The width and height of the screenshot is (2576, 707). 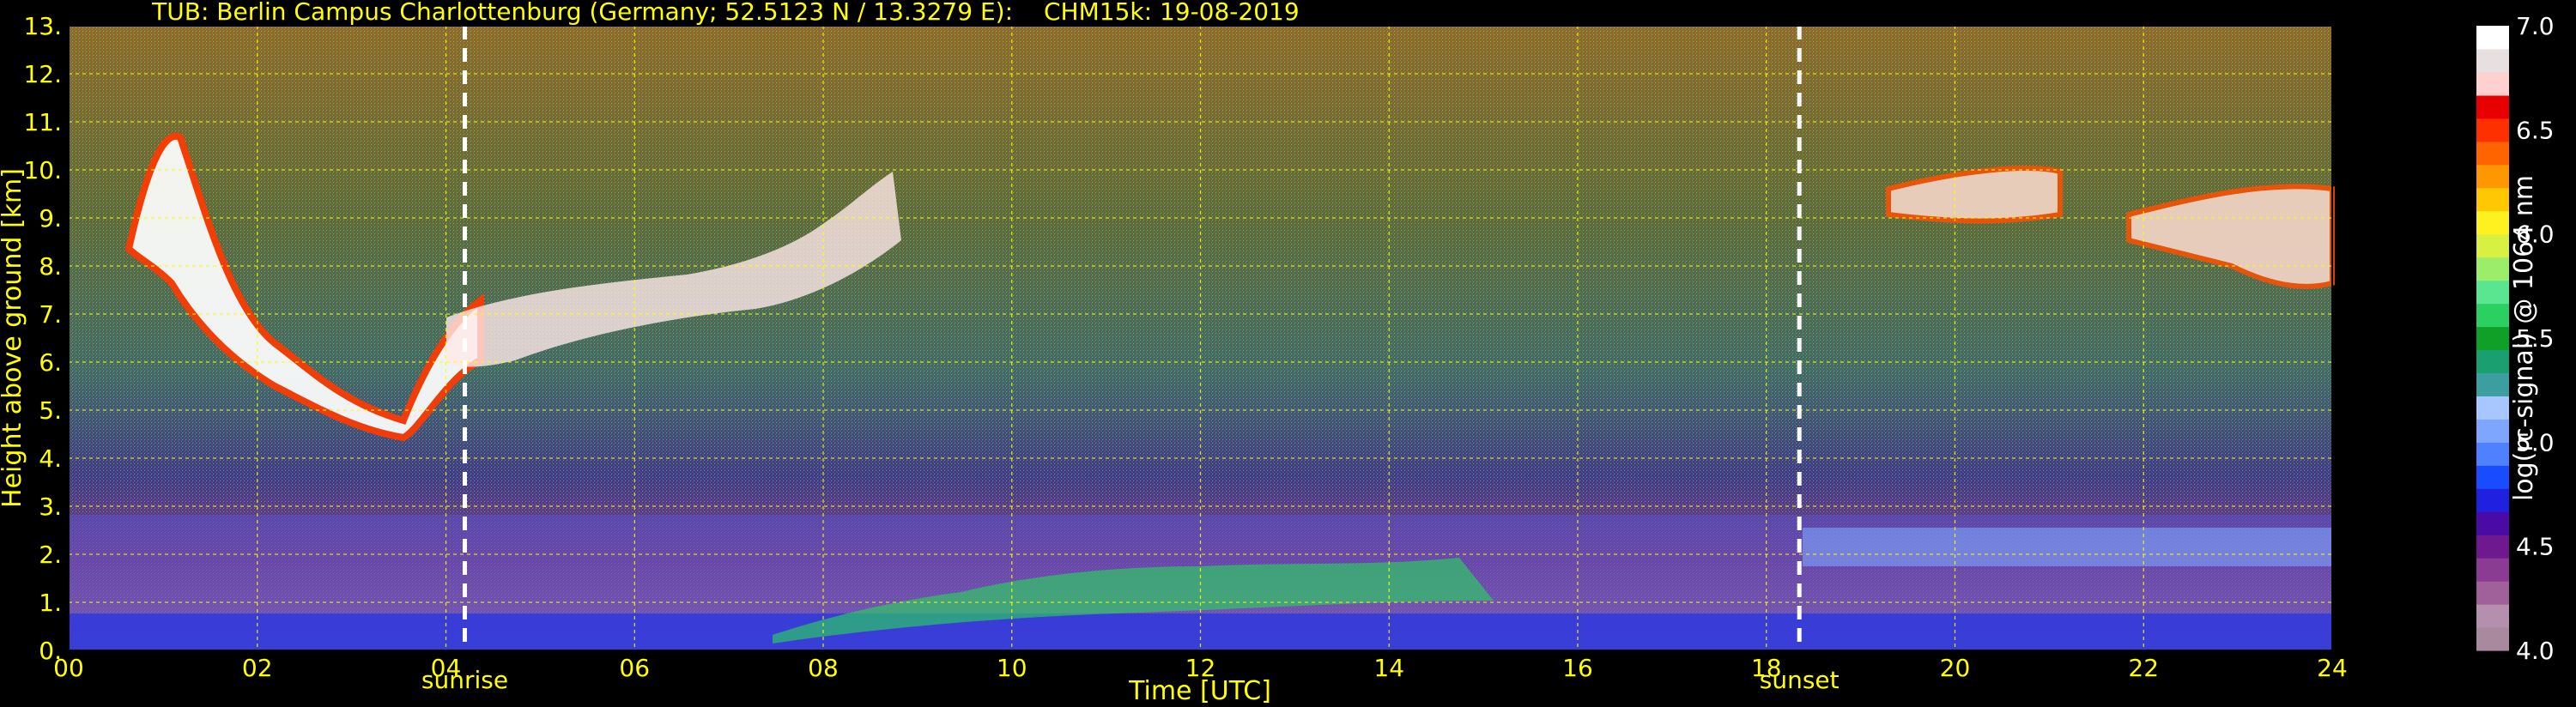 I want to click on x-tick-label: 20, so click(x=1955, y=668).